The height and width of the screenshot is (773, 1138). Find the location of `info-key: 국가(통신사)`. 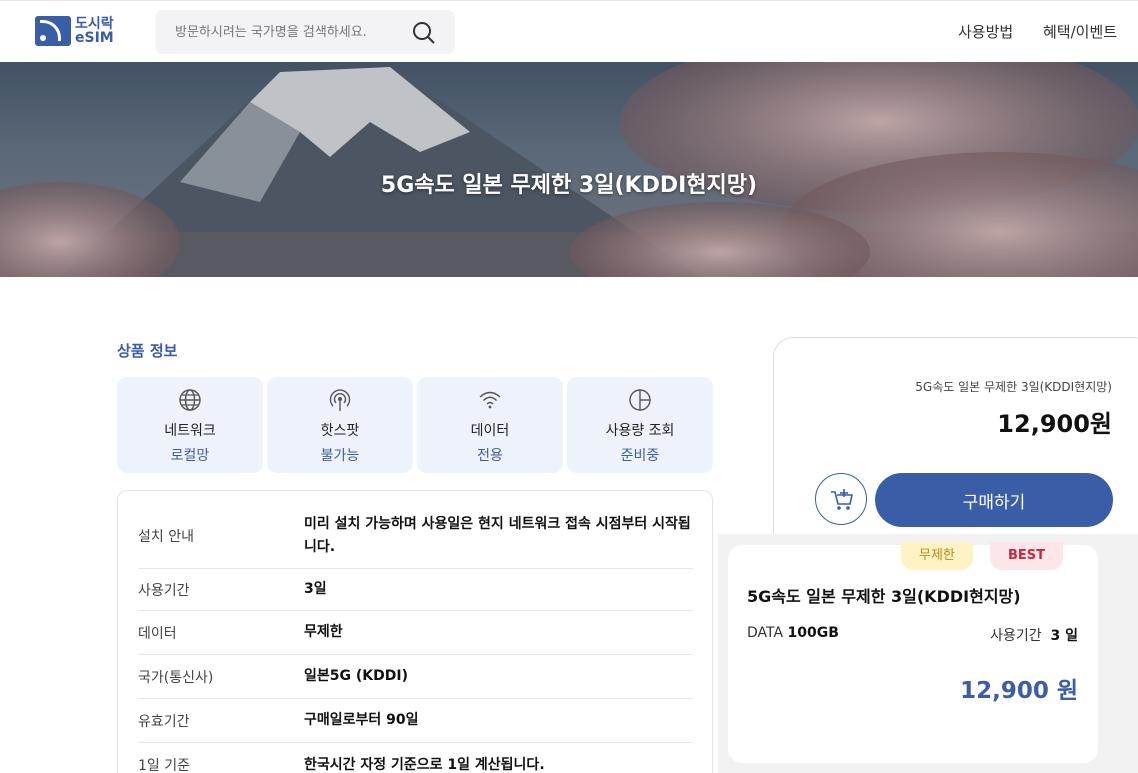

info-key: 국가(통신사) is located at coordinates (176, 677).